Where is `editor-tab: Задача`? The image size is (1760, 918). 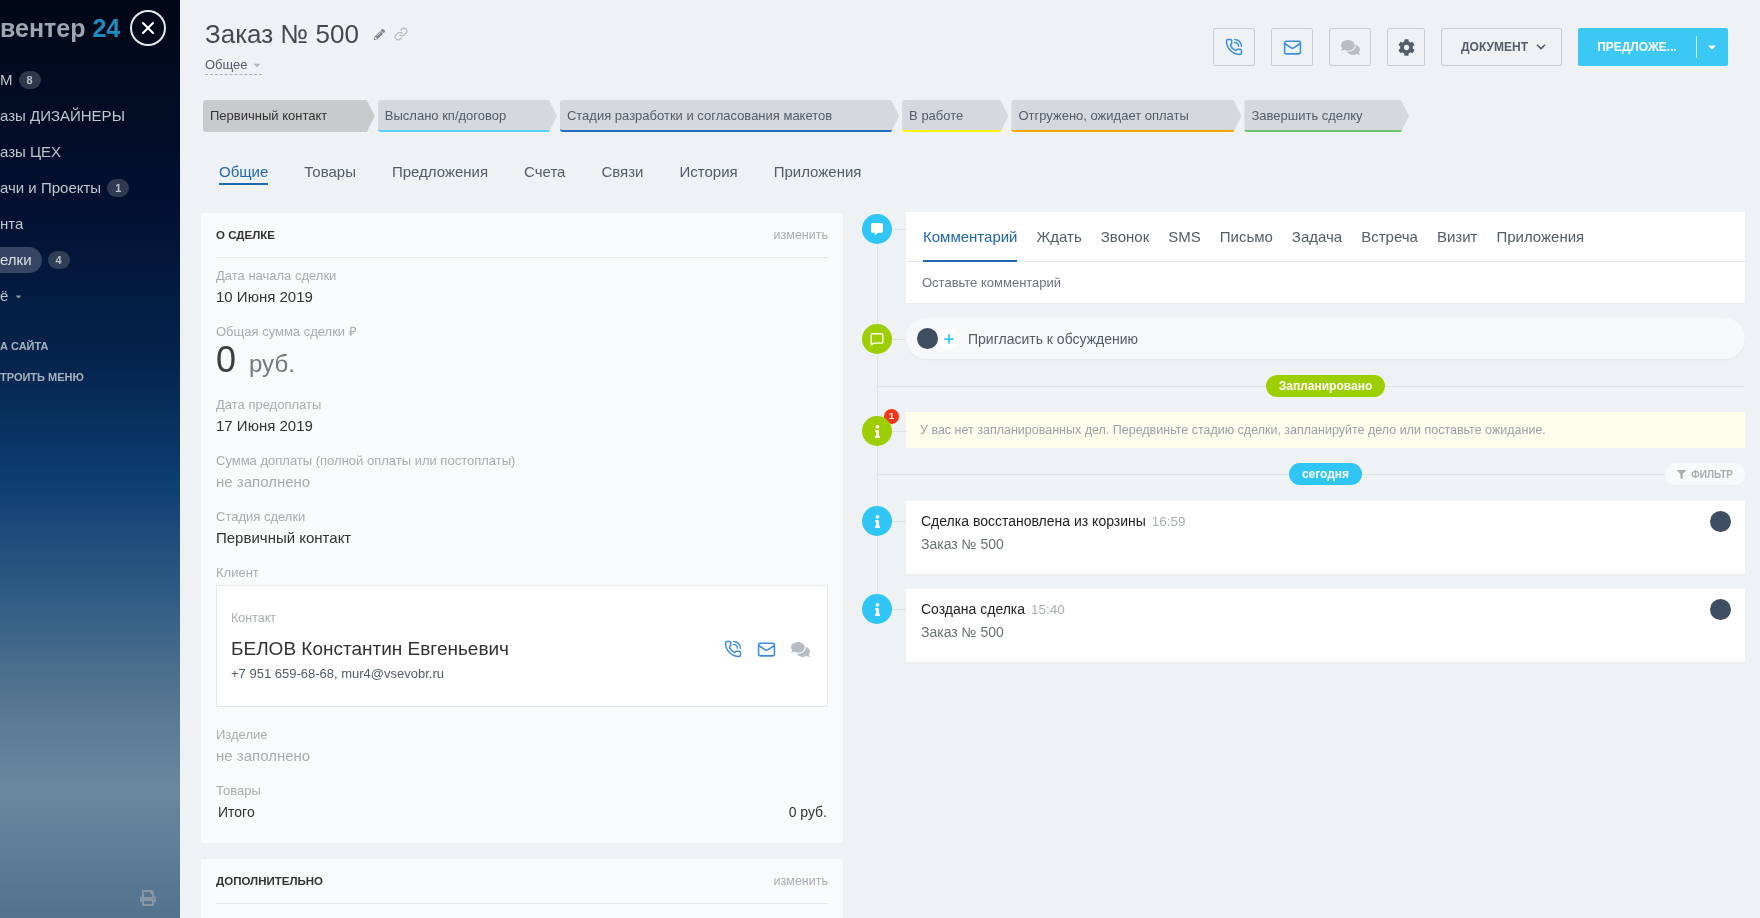 editor-tab: Задача is located at coordinates (1317, 237).